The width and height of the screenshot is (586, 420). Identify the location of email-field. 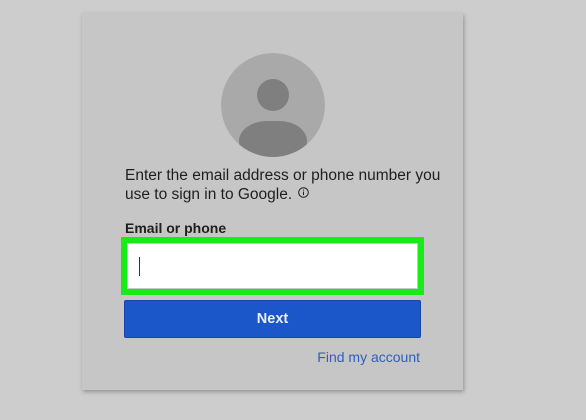
(272, 266).